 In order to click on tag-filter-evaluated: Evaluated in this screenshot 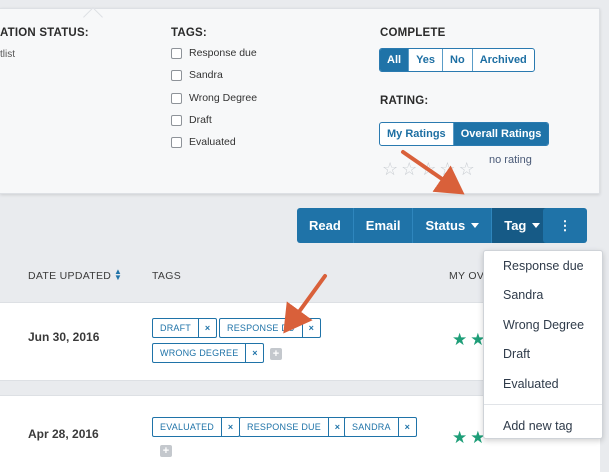, I will do `click(203, 142)`.